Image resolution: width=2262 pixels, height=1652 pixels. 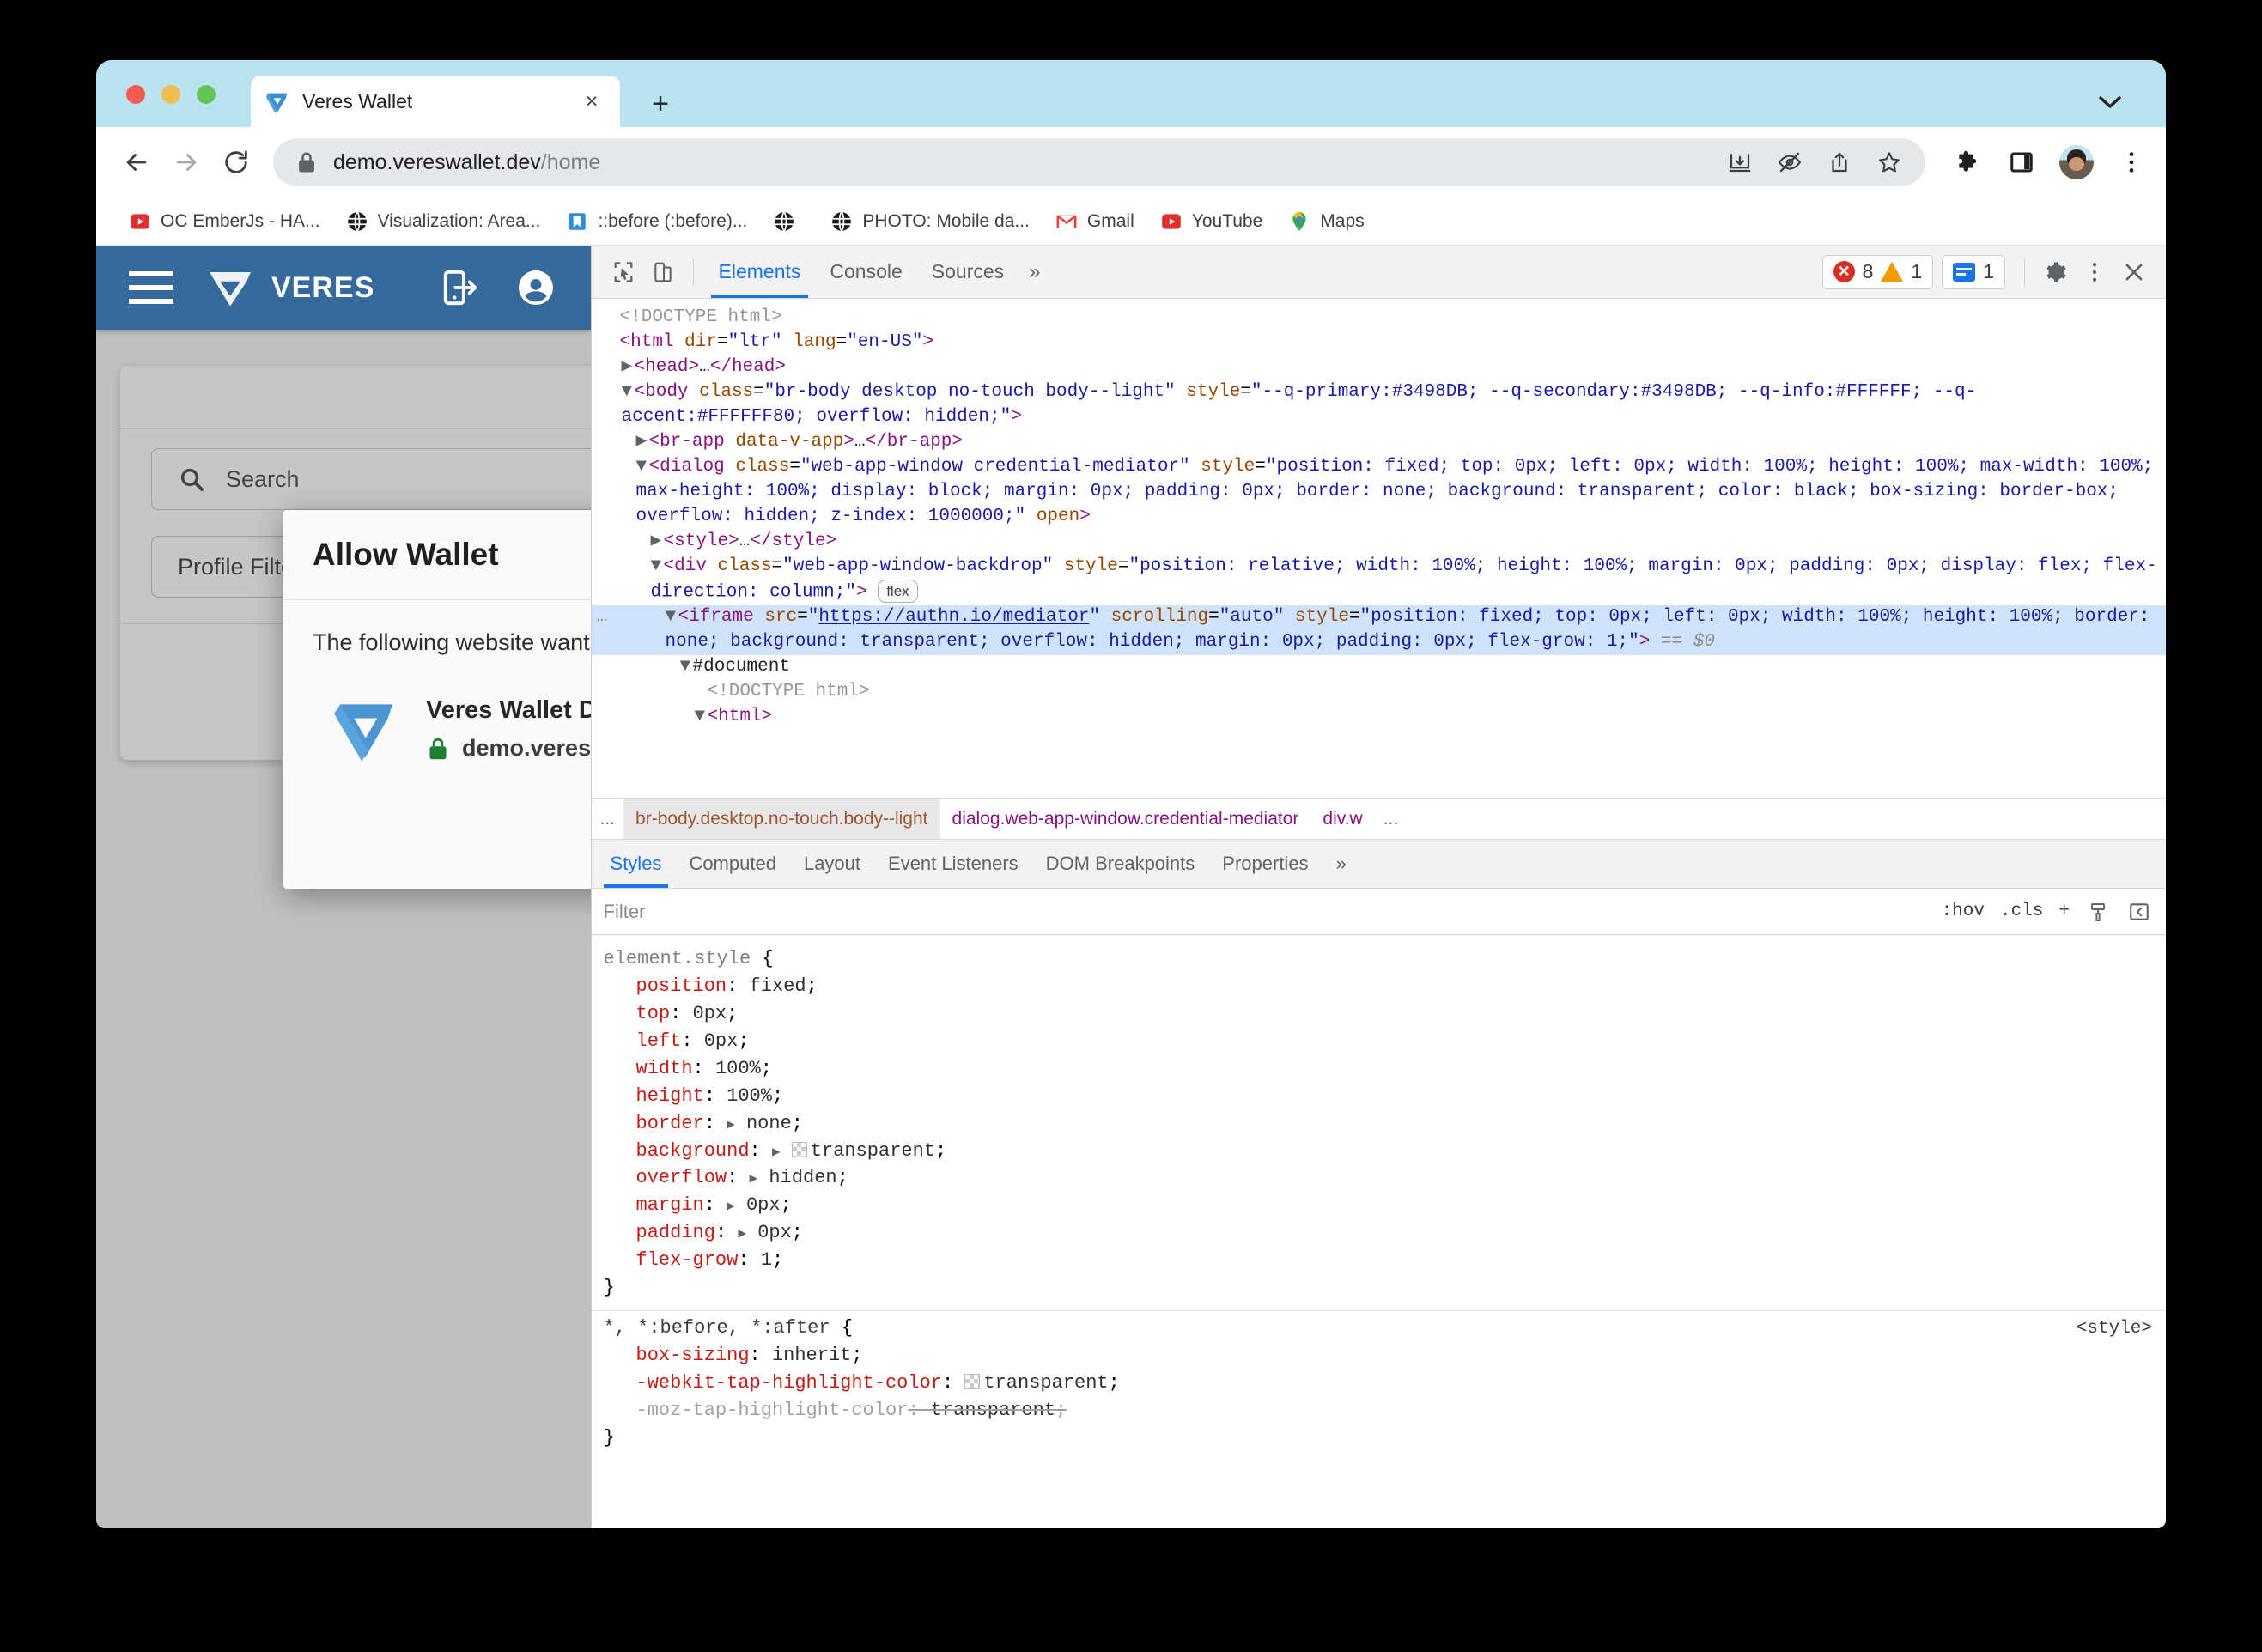 I want to click on css-value: inherit, so click(x=812, y=1355).